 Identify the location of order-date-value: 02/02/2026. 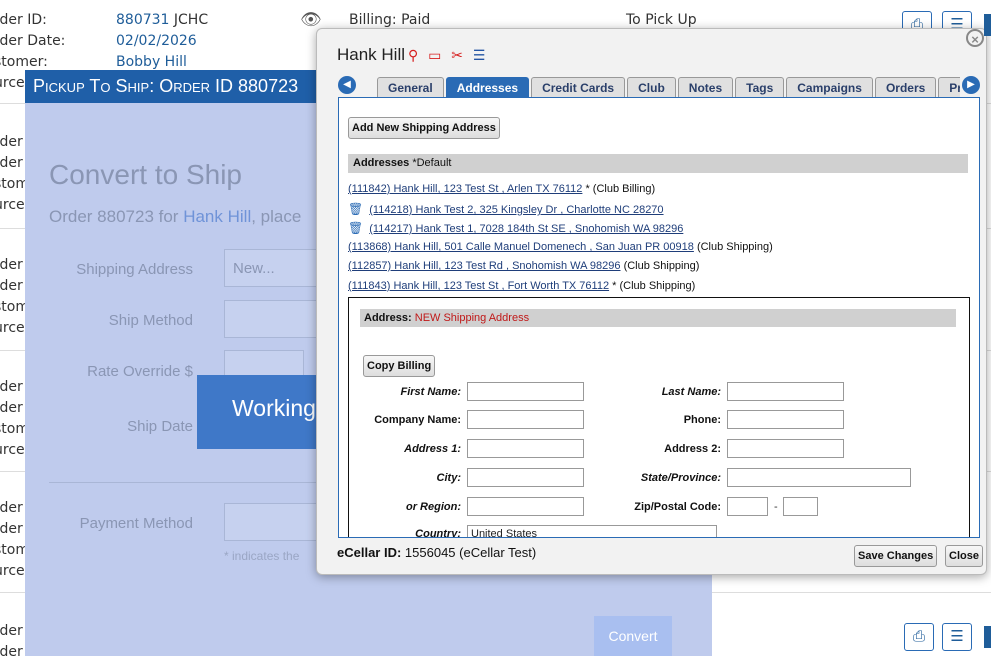
(156, 41).